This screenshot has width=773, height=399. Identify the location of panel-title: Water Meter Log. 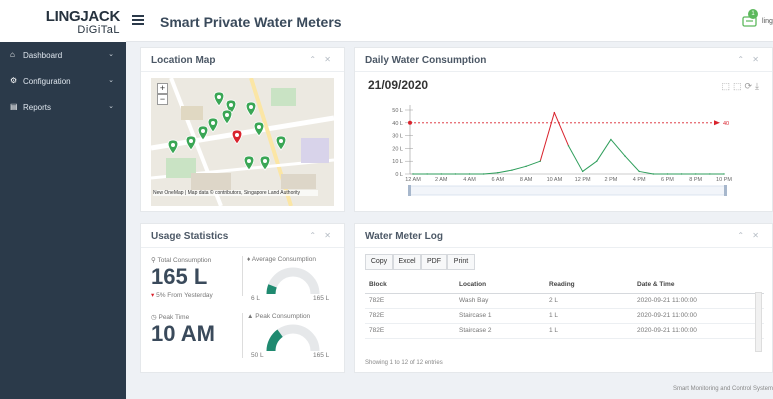
(404, 236).